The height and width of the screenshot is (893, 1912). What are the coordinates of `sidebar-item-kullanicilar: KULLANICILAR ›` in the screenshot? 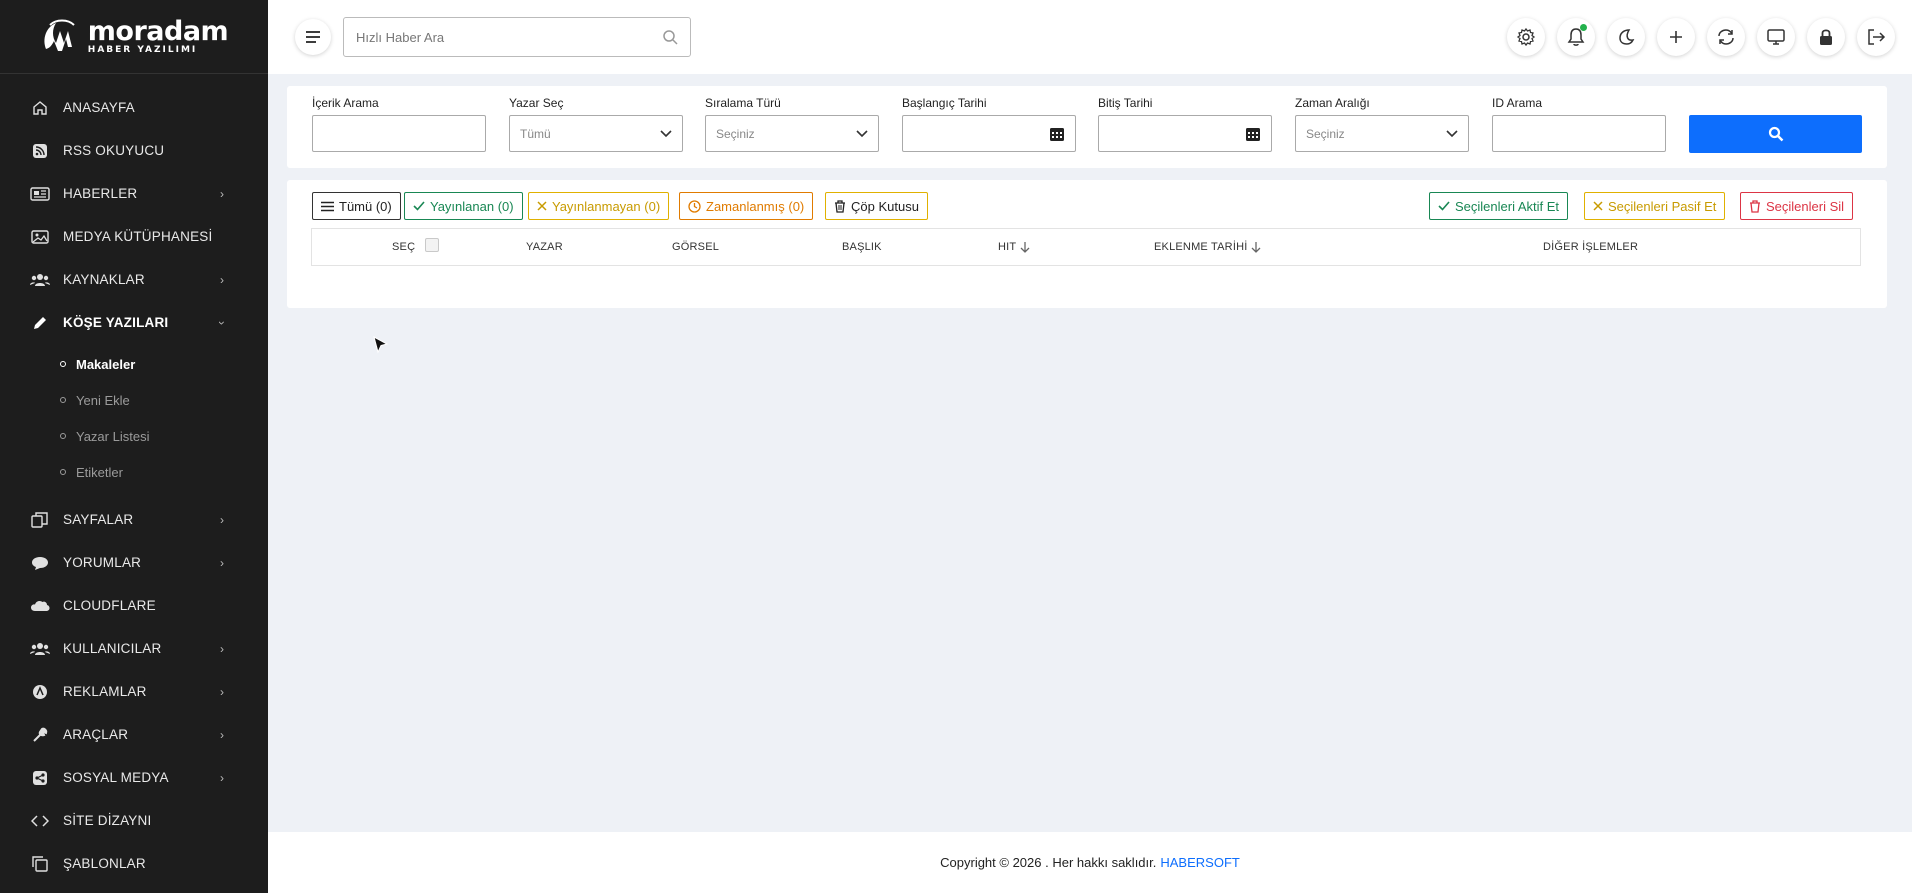 It's located at (134, 648).